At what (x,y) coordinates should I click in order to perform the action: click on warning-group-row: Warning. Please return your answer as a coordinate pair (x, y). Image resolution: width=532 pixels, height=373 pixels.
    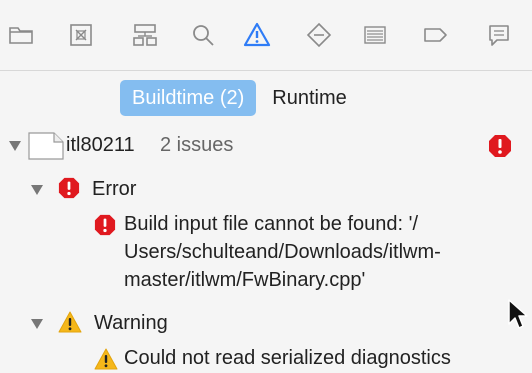
    Looking at the image, I should click on (266, 323).